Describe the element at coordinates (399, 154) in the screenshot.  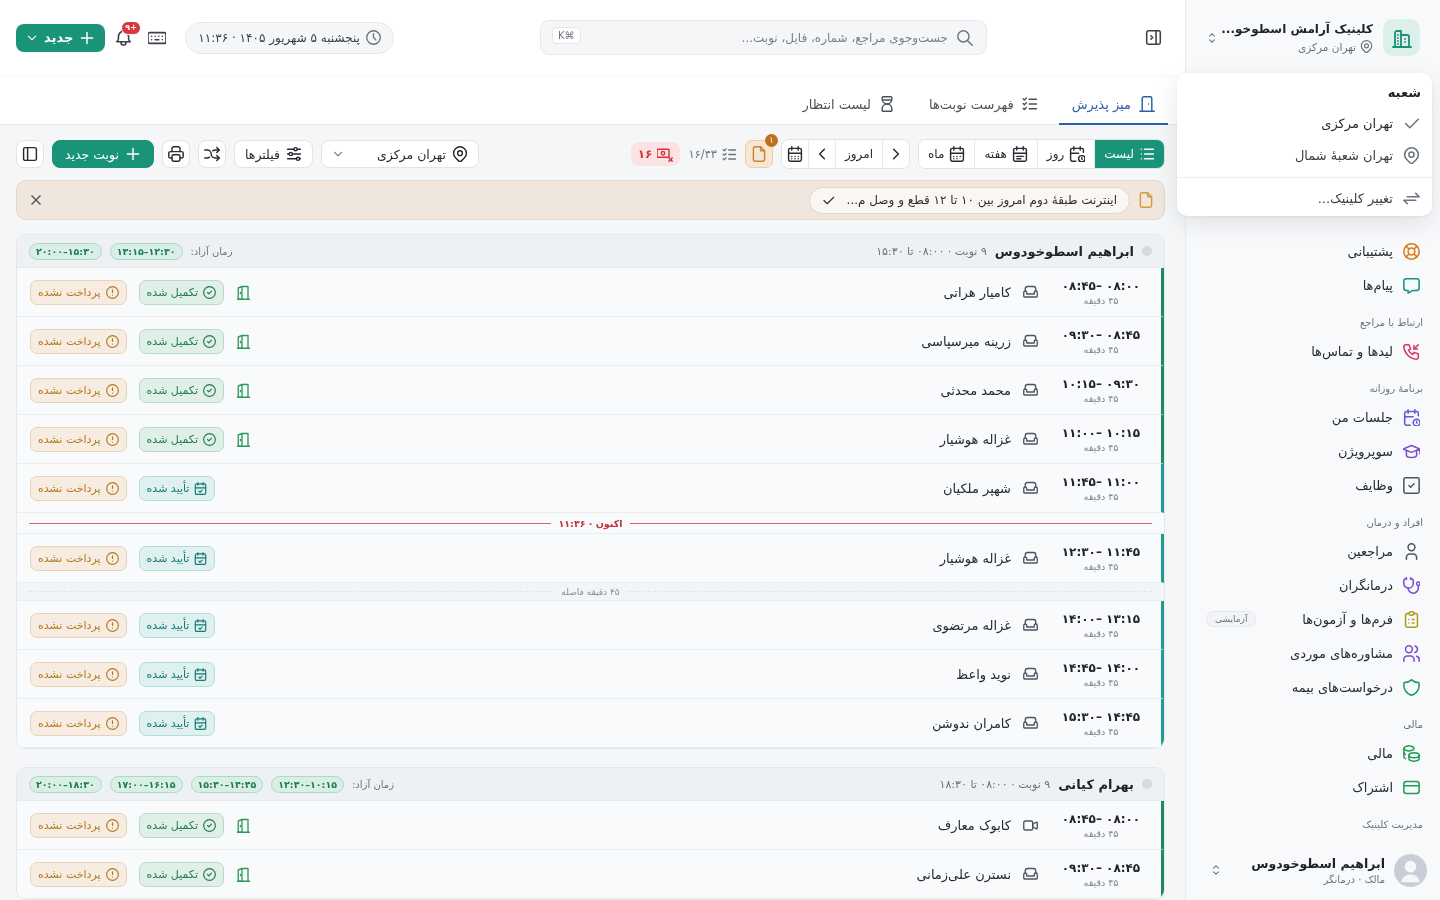
I see `branch-select: تهران مرکزی` at that location.